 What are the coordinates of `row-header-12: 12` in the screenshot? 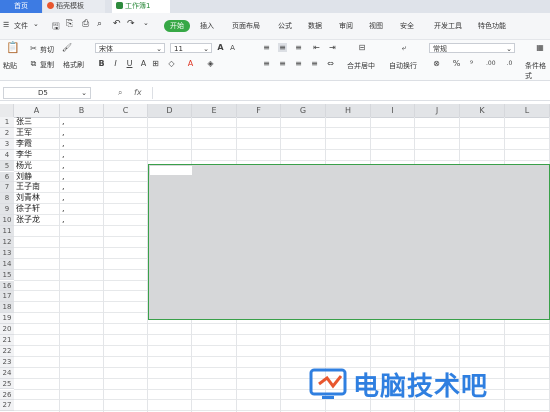 It's located at (7, 242).